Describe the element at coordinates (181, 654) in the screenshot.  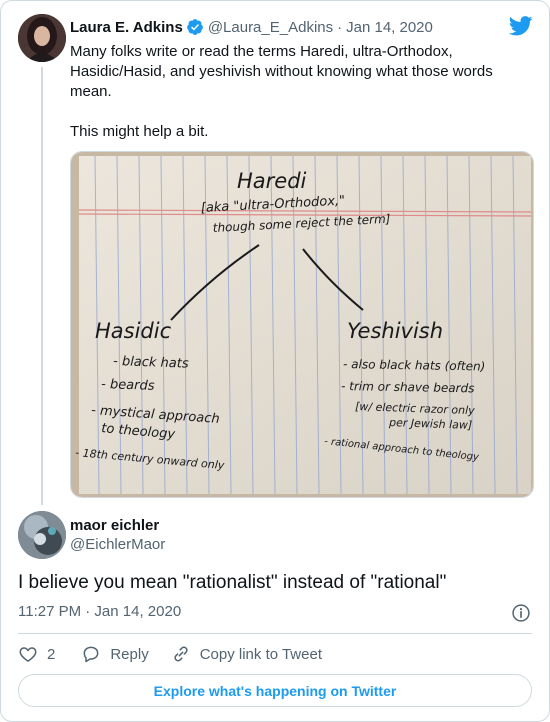
I see `link-icon` at that location.